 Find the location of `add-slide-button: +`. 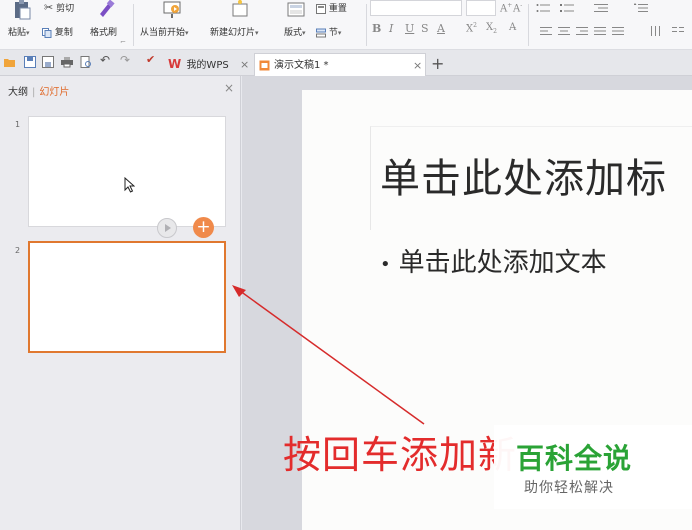

add-slide-button: + is located at coordinates (203, 227).